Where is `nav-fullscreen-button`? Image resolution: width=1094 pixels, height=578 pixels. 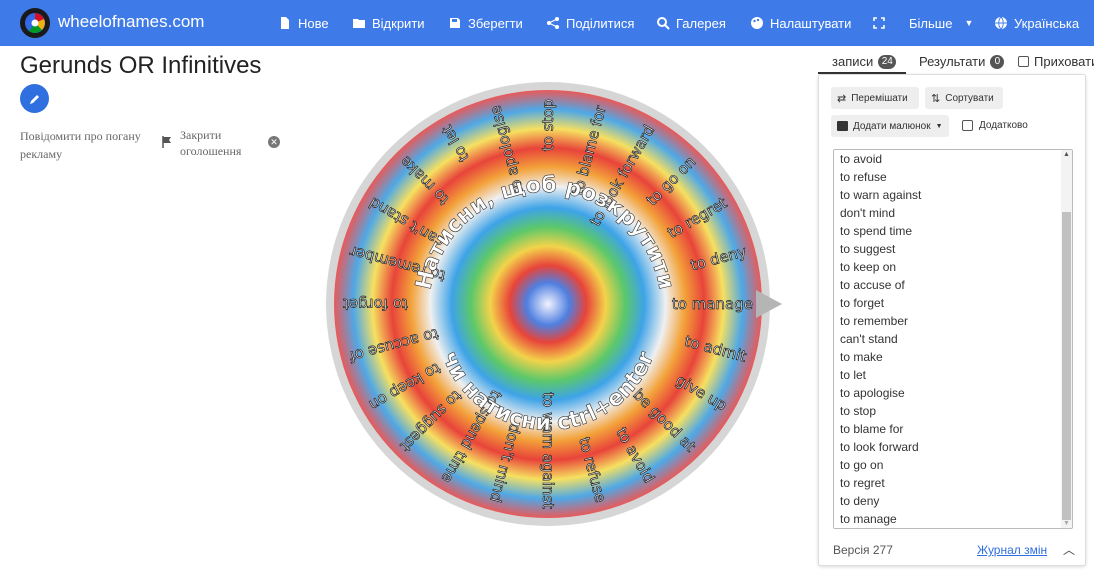 nav-fullscreen-button is located at coordinates (879, 23).